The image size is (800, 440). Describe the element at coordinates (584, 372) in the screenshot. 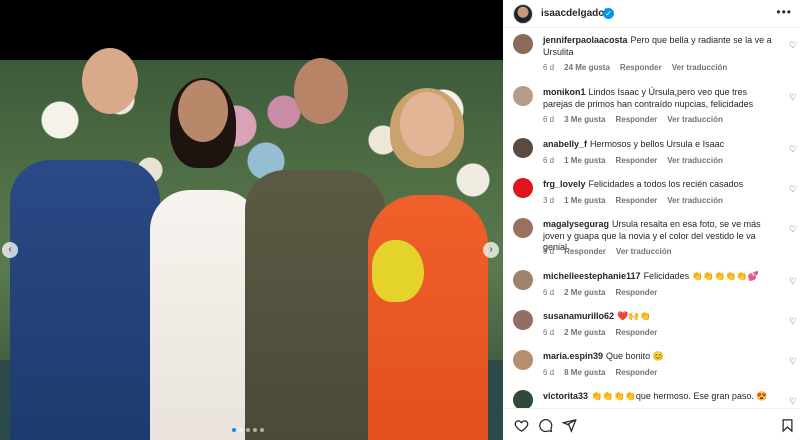

I see `comment-likes: 8 Me gusta` at that location.